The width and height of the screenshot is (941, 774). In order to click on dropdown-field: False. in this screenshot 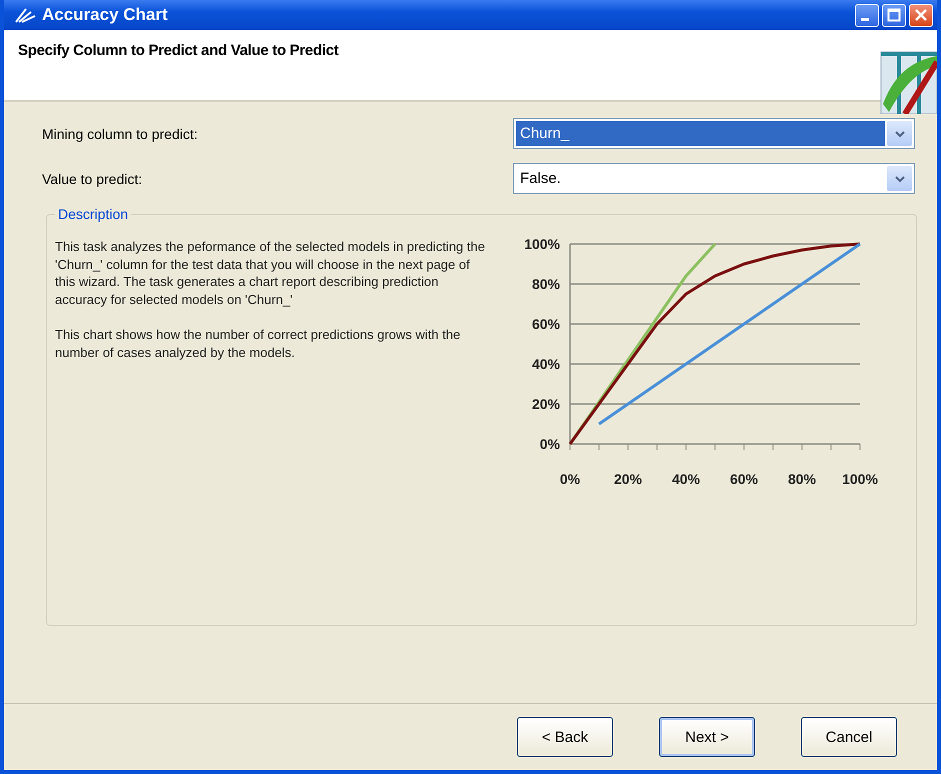, I will do `click(714, 178)`.